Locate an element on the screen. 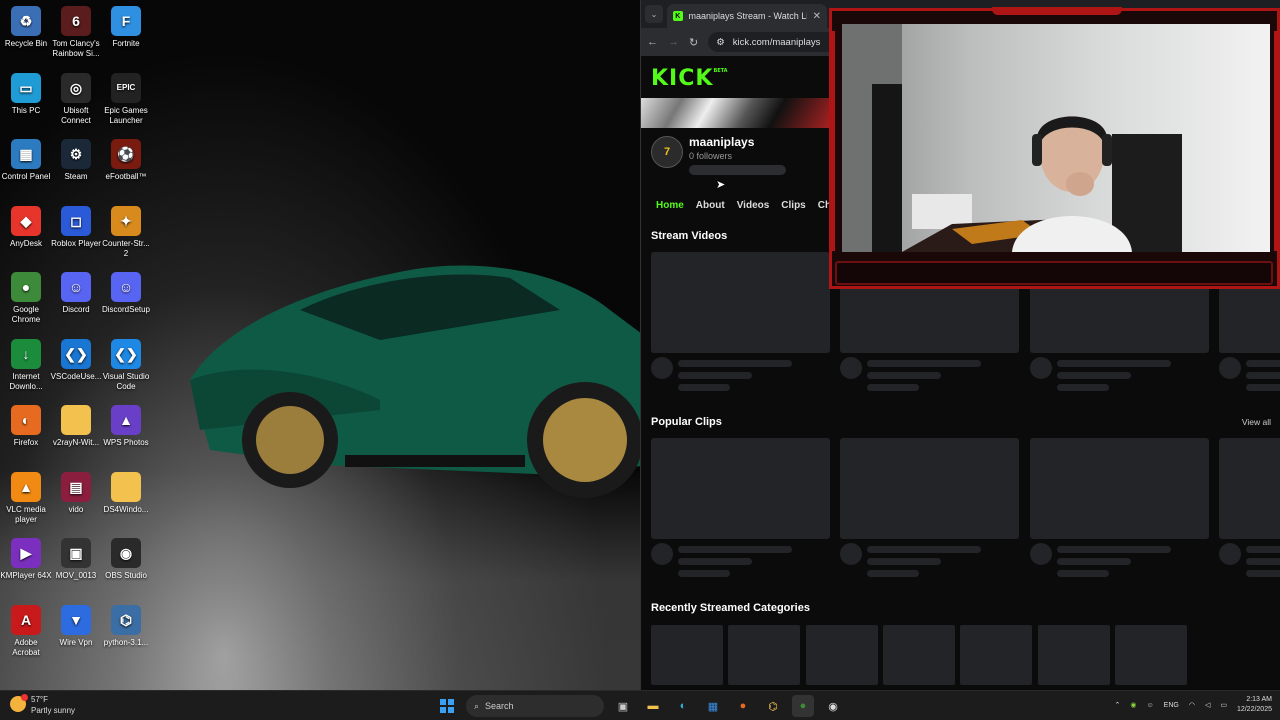  desktop-shortcut: ⚙ Steam is located at coordinates (76, 160).